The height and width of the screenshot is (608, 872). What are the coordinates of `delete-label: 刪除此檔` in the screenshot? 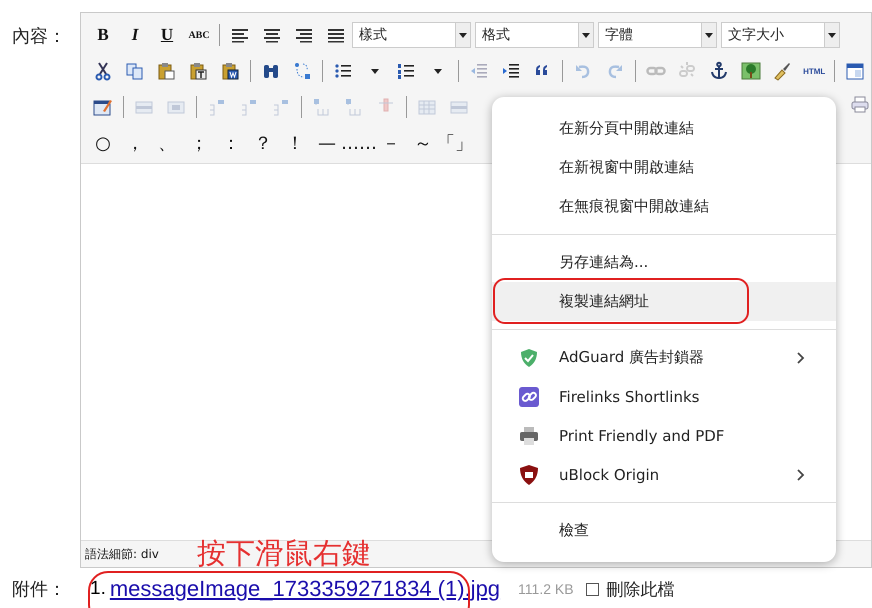 It's located at (640, 589).